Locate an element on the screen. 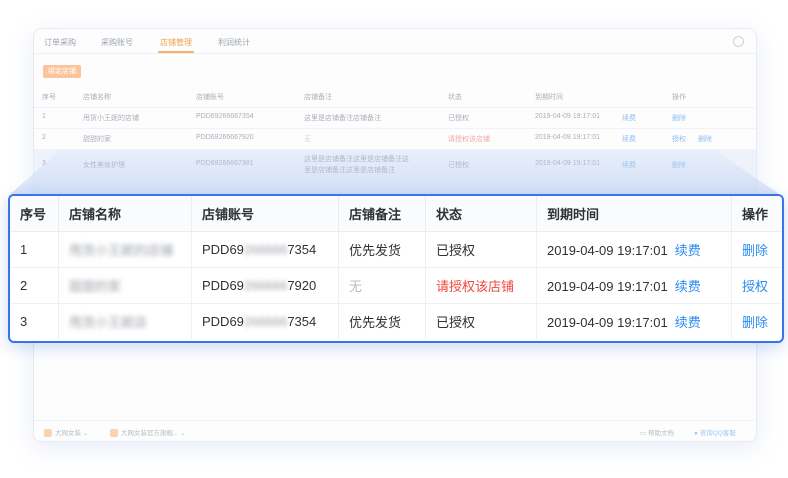 The height and width of the screenshot is (478, 788). status-text: 请授权该店铺 is located at coordinates (469, 139).